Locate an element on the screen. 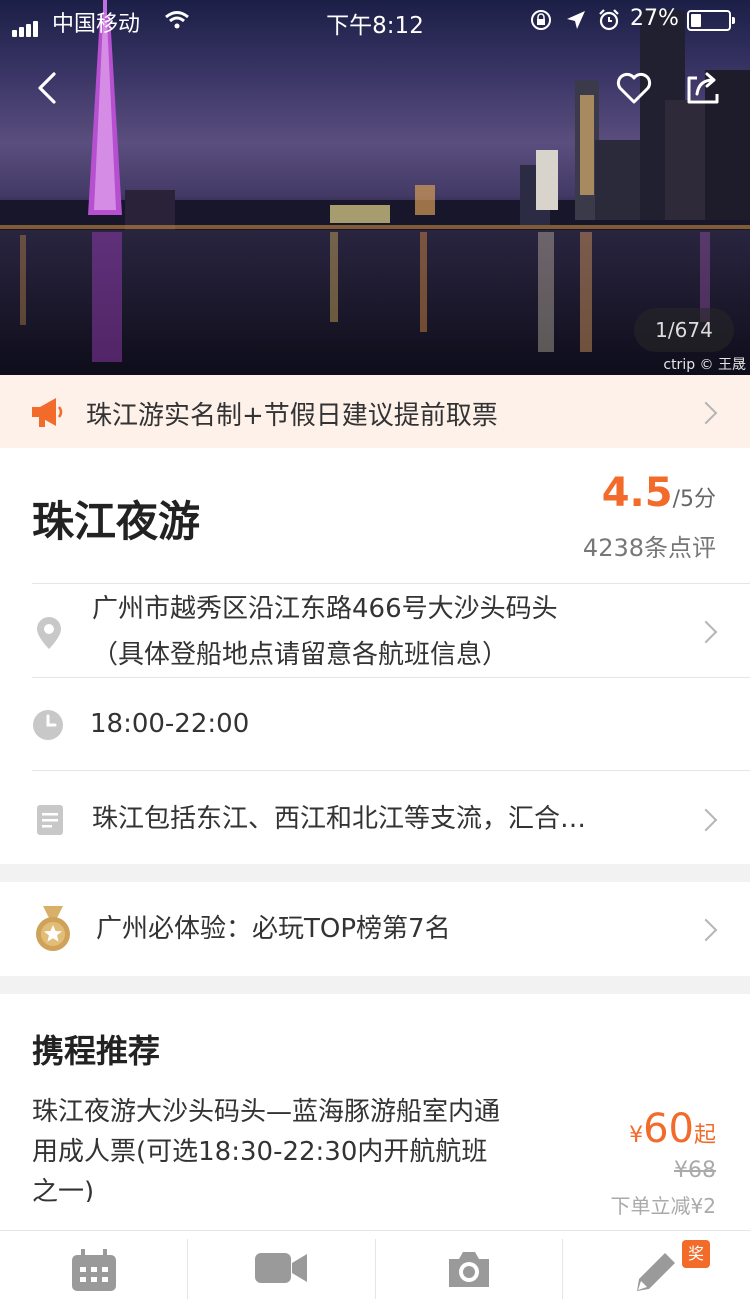 The image size is (750, 1299). bottom-toolbar is located at coordinates (375, 1264).